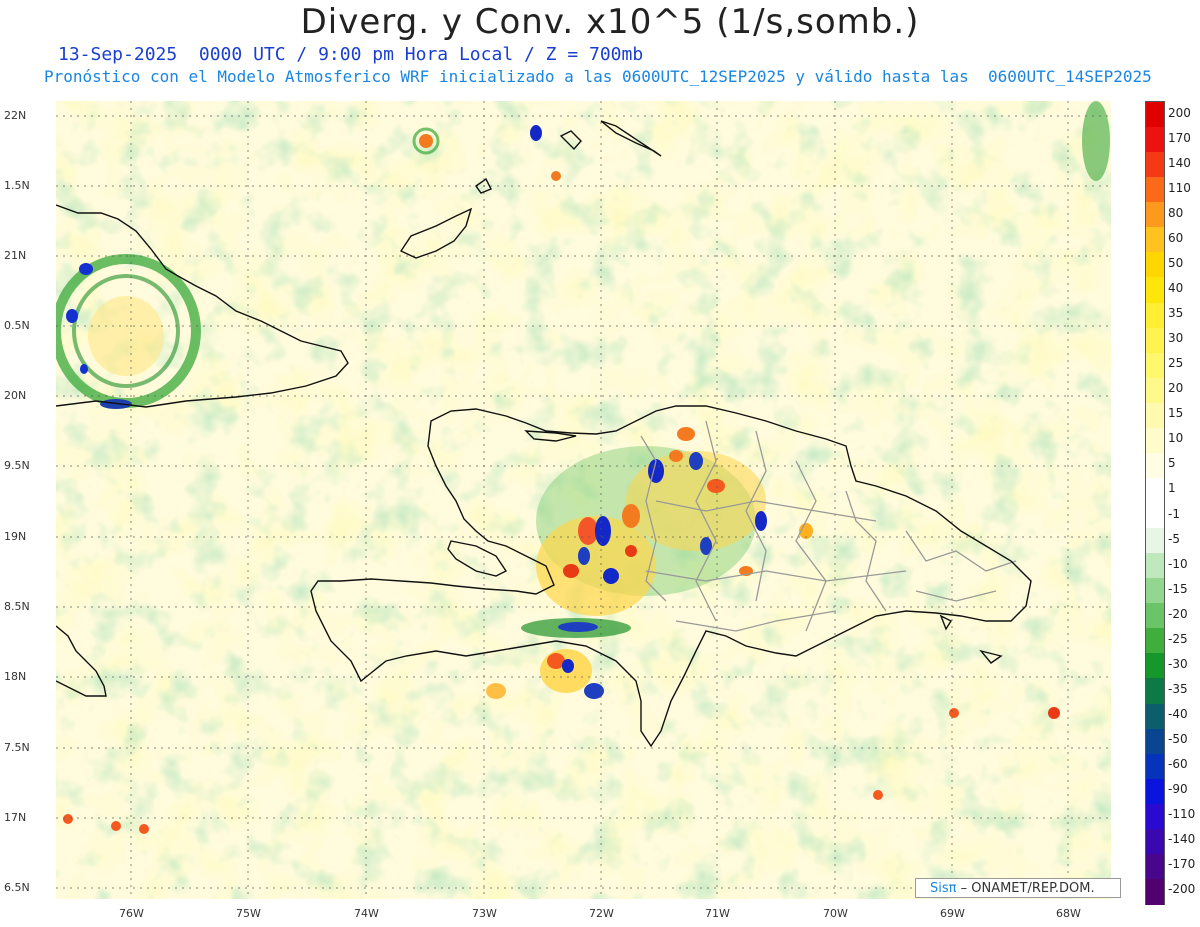 This screenshot has width=1200, height=927. Describe the element at coordinates (15, 536) in the screenshot. I see `lat-label: 19N` at that location.